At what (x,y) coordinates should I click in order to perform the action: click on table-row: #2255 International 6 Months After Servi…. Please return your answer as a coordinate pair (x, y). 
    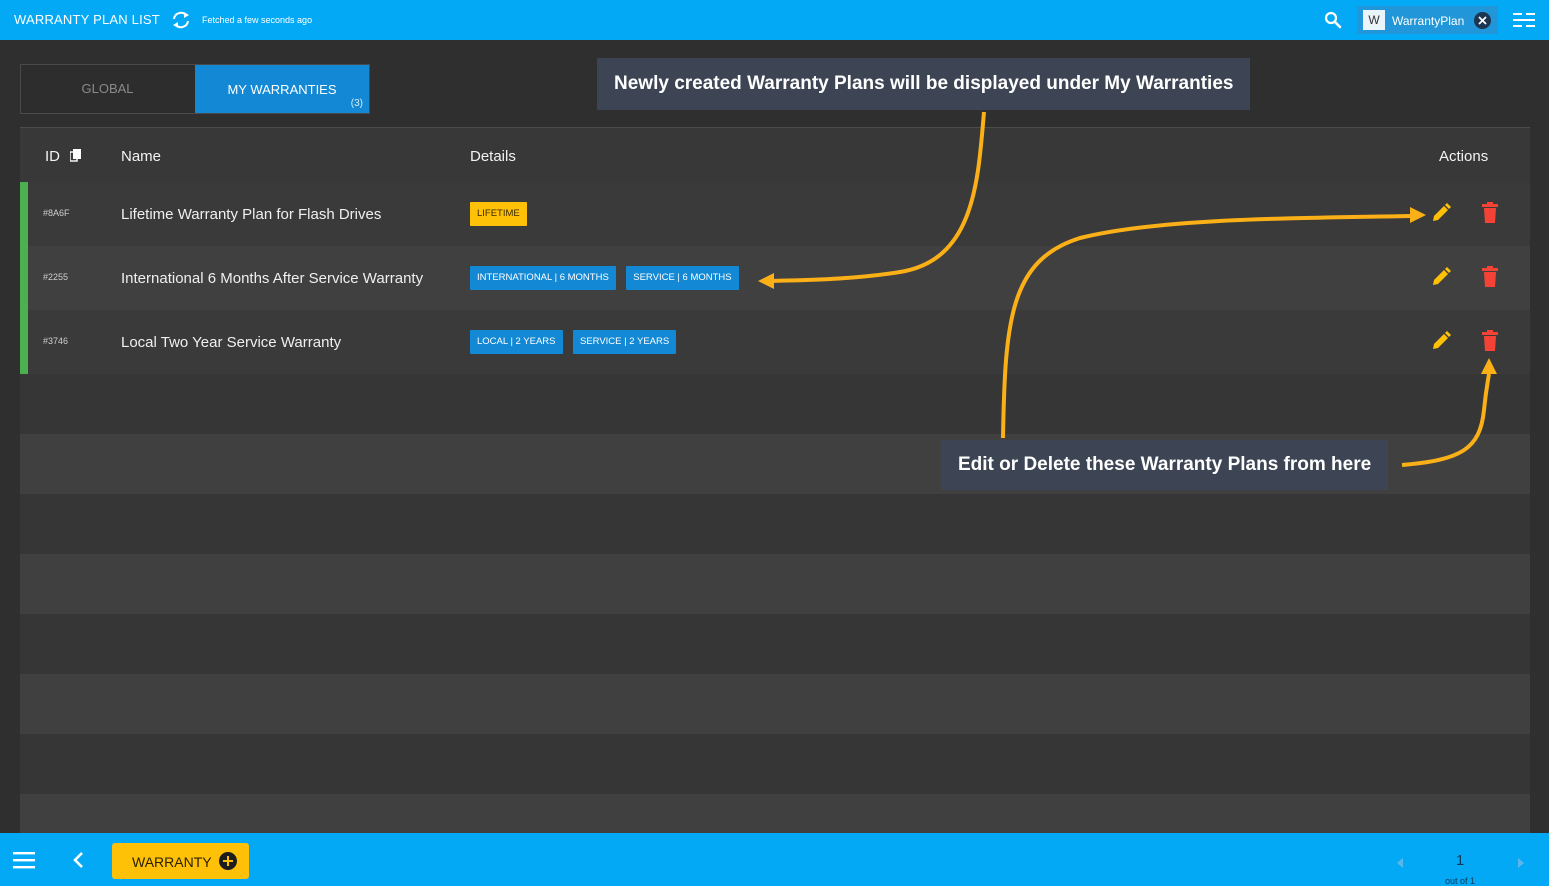
    Looking at the image, I should click on (775, 278).